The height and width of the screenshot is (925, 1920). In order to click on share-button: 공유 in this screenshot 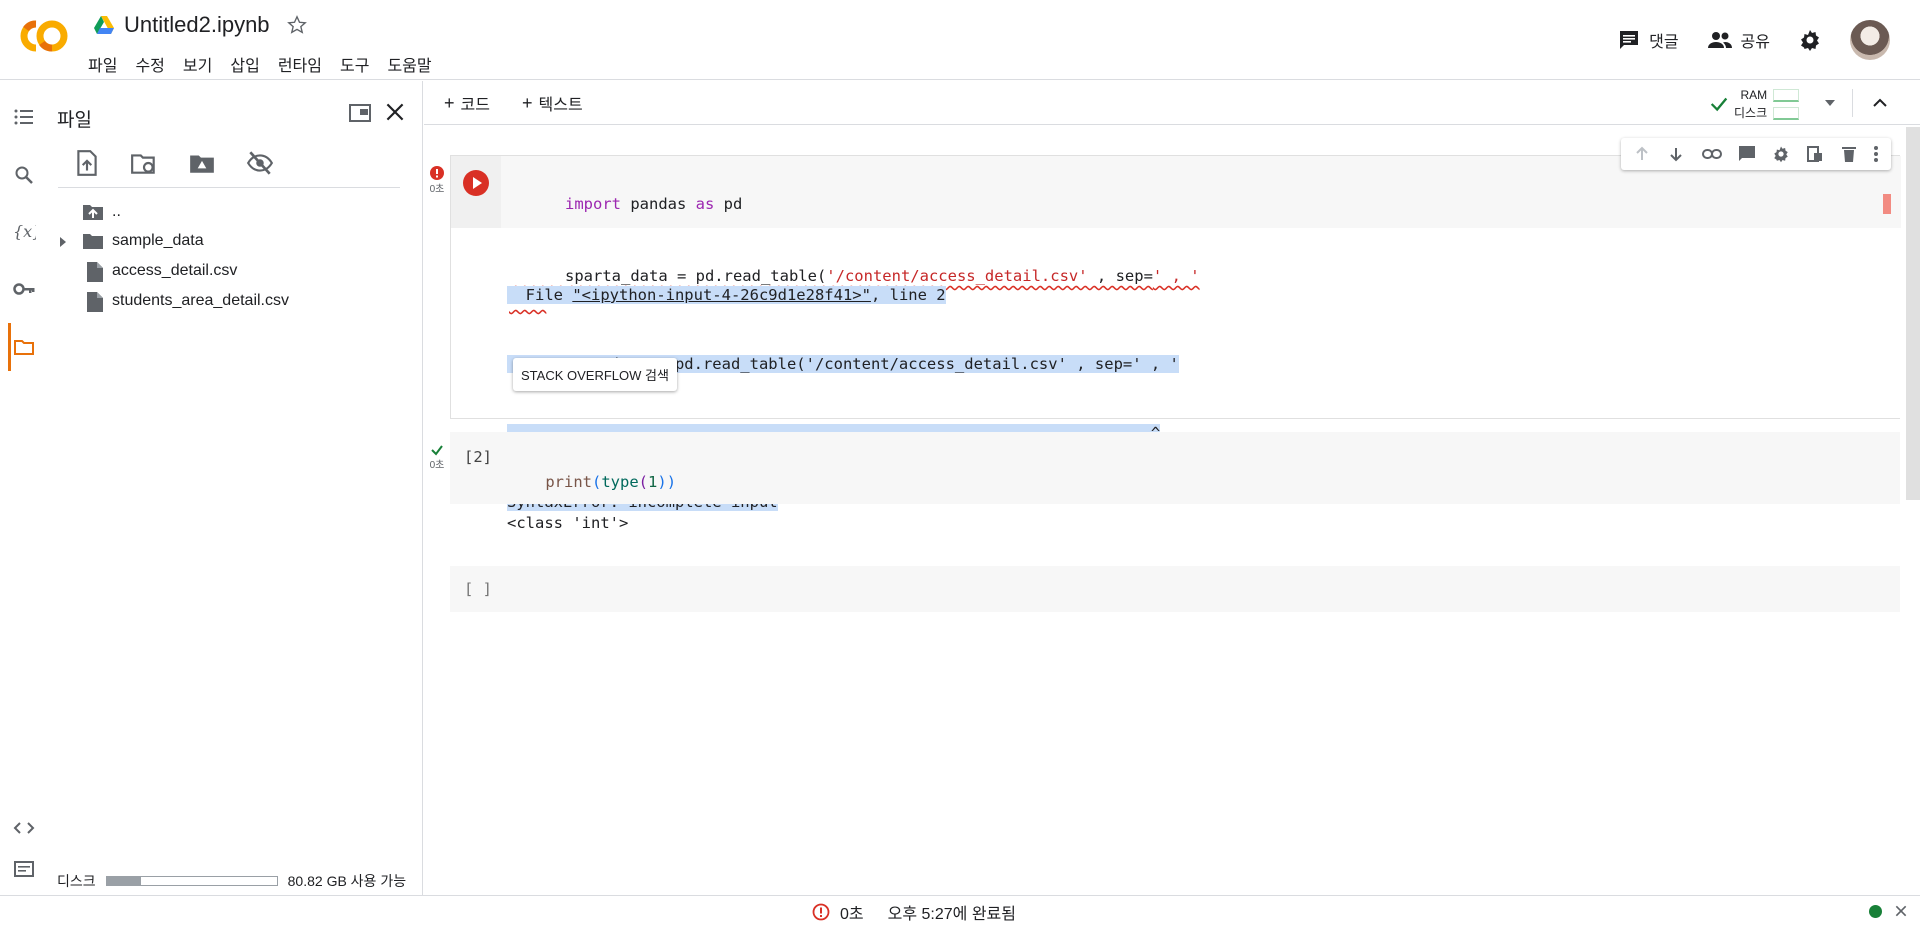, I will do `click(1738, 40)`.